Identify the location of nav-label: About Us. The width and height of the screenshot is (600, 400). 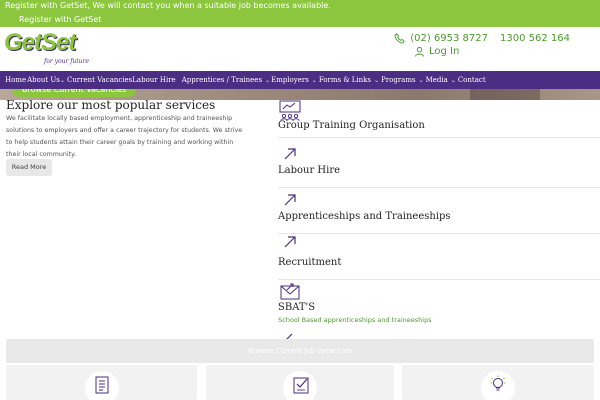
(43, 80).